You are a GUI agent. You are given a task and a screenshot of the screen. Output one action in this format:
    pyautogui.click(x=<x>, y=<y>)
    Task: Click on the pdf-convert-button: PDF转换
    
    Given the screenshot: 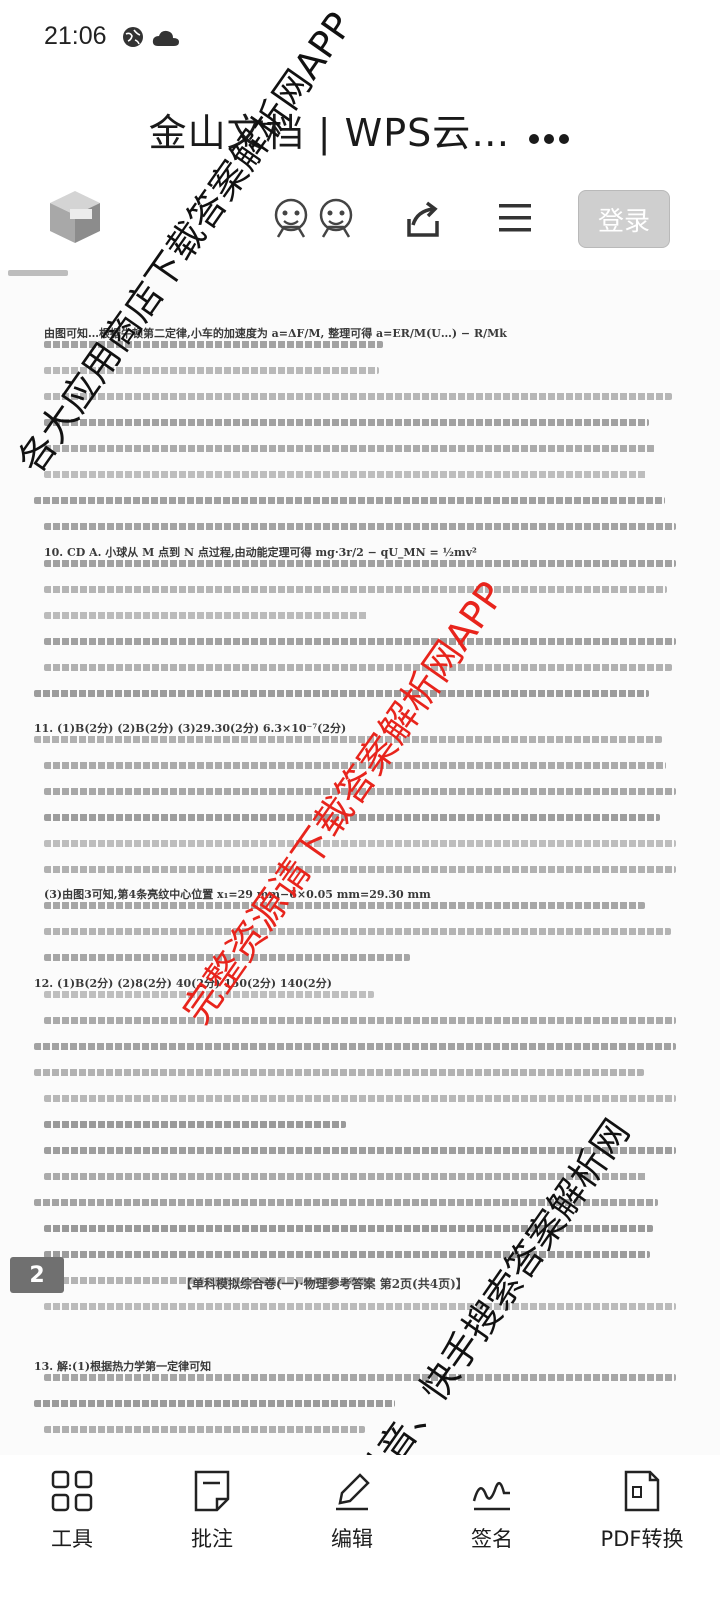 What is the action you would take?
    pyautogui.click(x=642, y=1511)
    